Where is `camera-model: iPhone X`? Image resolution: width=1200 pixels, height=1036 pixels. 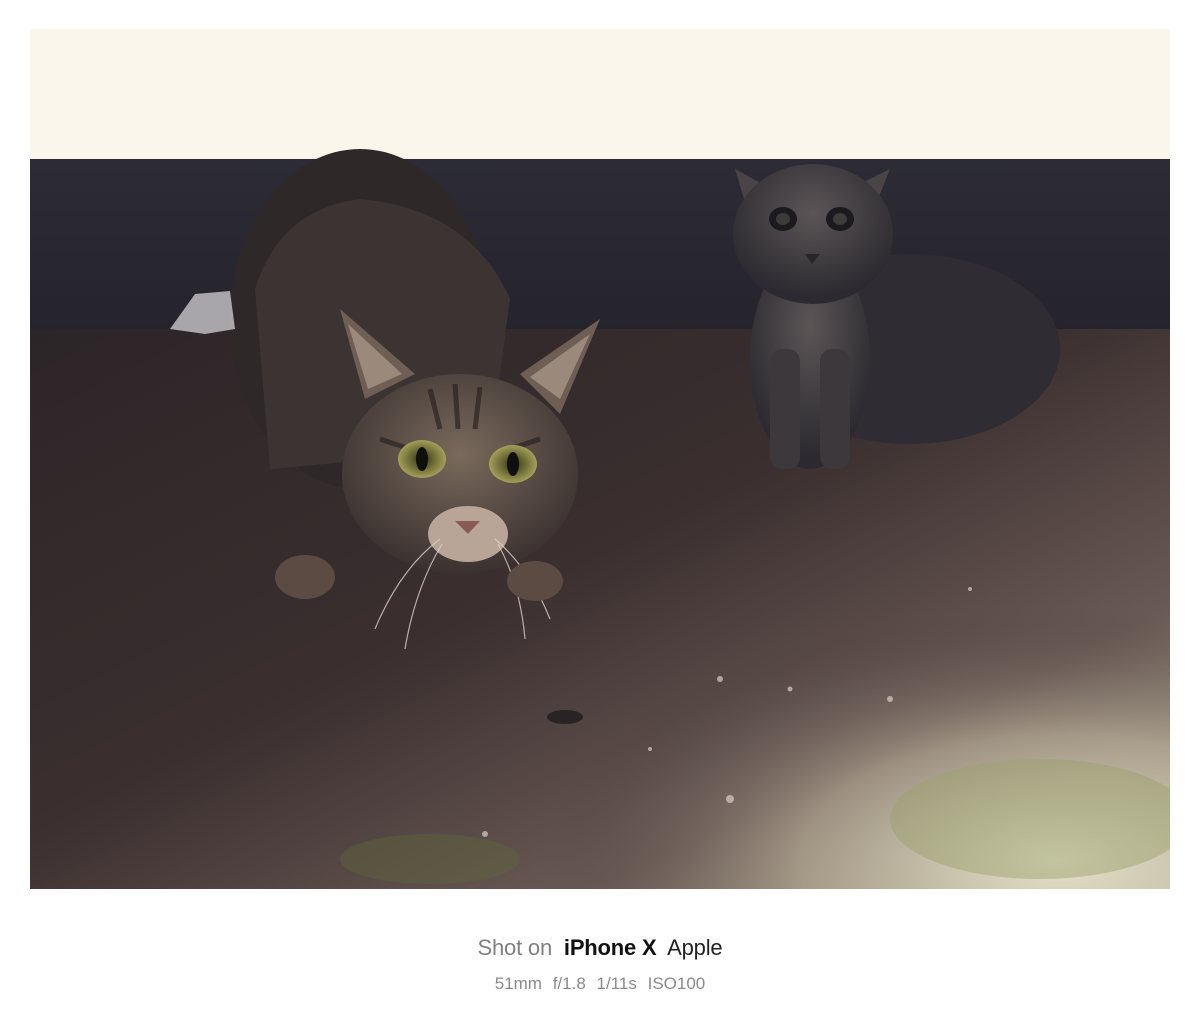 camera-model: iPhone X is located at coordinates (610, 947).